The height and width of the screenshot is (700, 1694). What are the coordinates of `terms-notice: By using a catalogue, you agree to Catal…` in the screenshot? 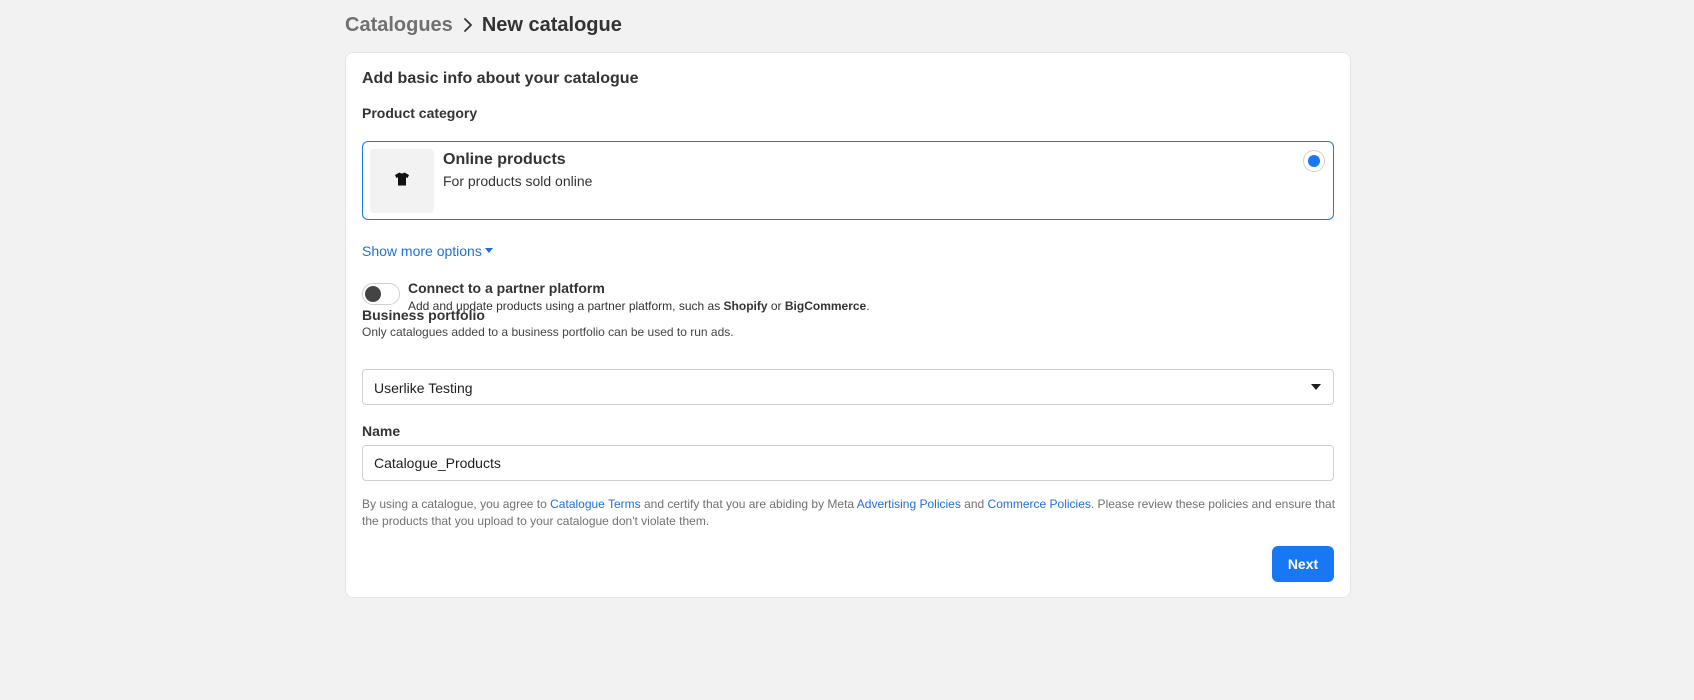 It's located at (849, 513).